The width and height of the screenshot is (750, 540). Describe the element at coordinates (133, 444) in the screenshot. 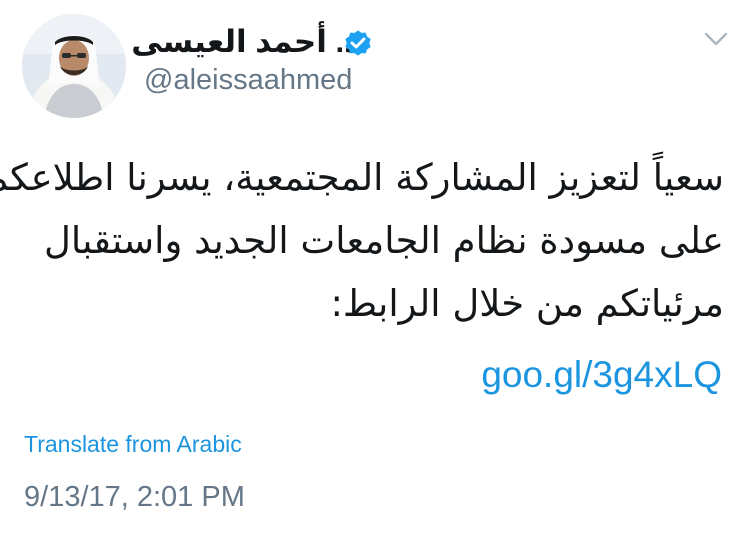

I see `translate-link: Translate from Arabic` at that location.